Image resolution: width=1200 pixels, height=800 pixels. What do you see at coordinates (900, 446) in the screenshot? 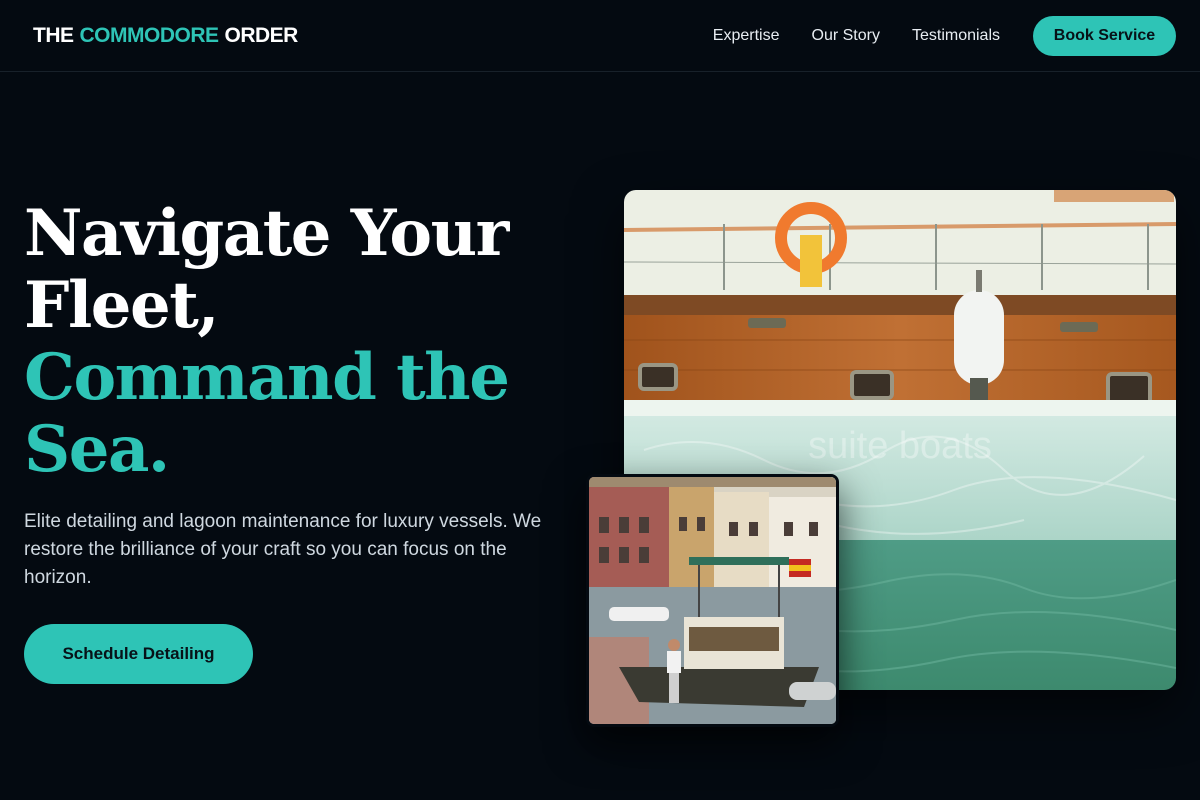
I see `image-watermark: suite boats` at bounding box center [900, 446].